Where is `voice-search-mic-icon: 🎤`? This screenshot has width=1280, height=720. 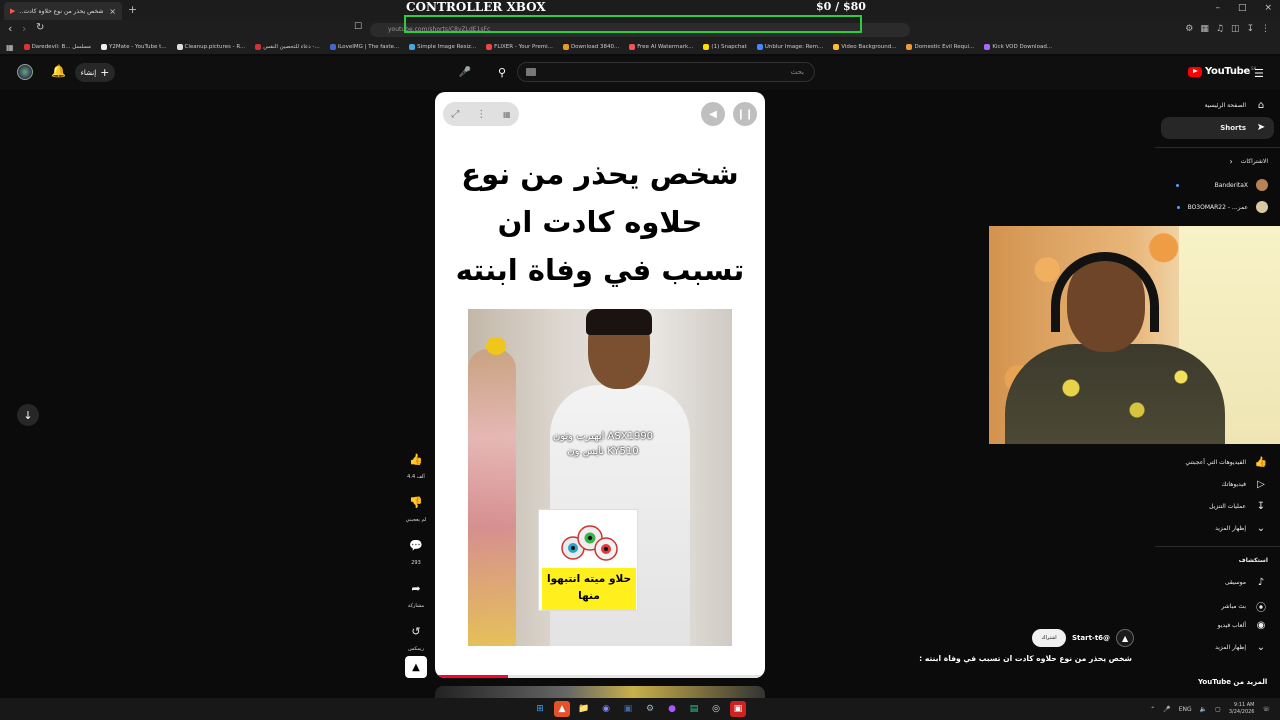 voice-search-mic-icon: 🎤 is located at coordinates (465, 72).